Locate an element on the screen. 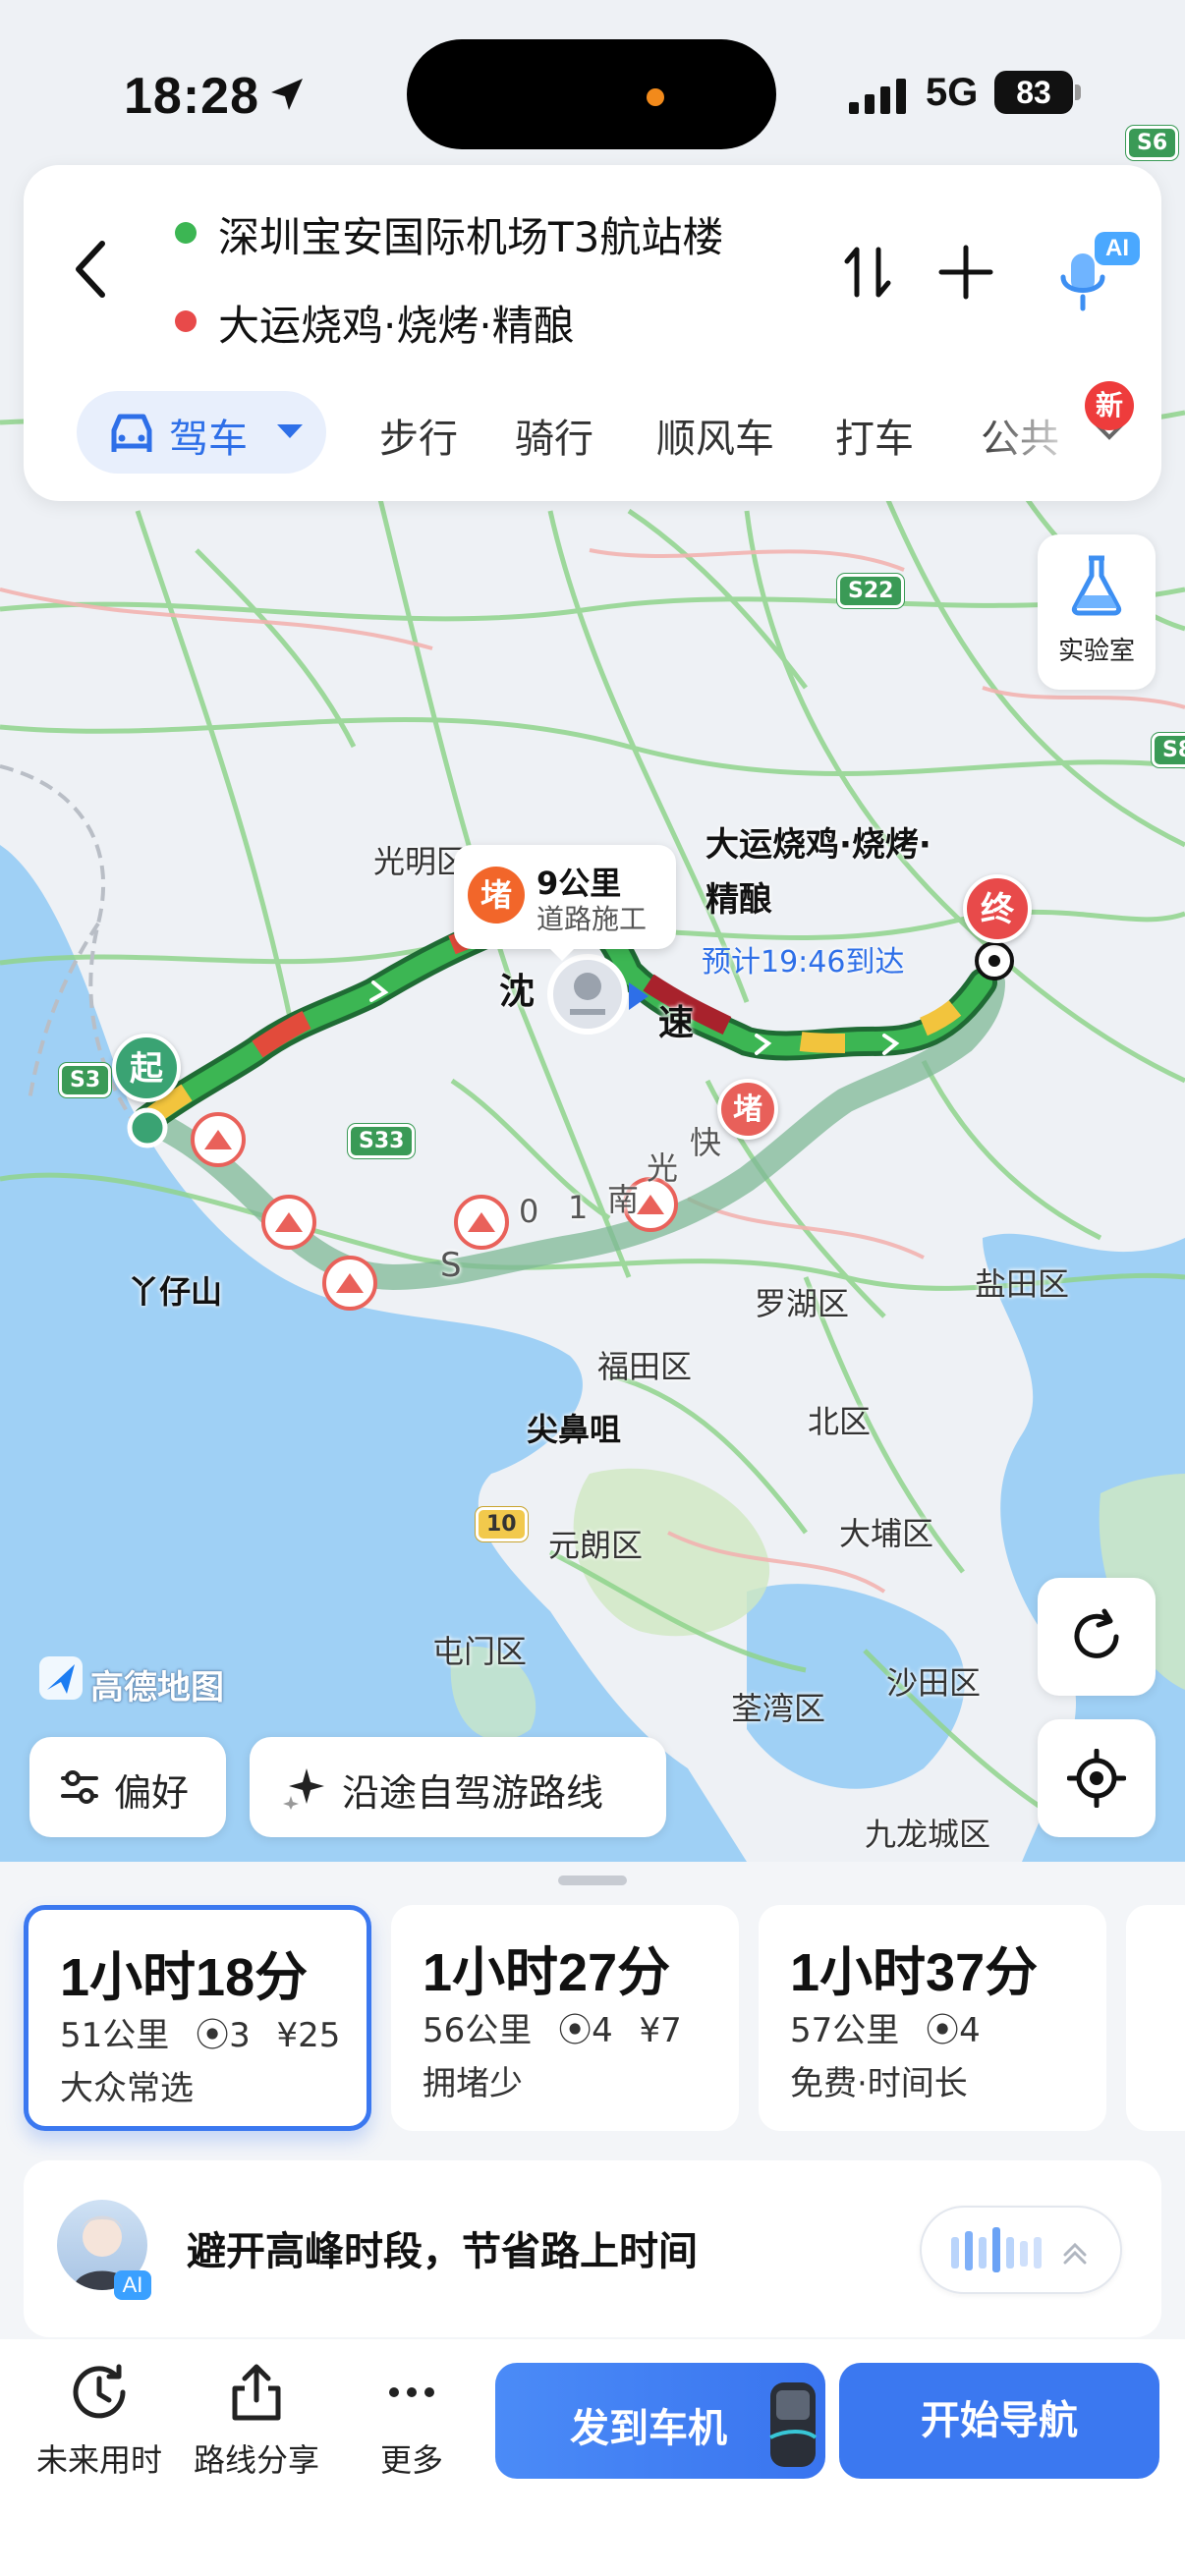 The width and height of the screenshot is (1185, 2576). road-shield-s3: S3 is located at coordinates (85, 1080).